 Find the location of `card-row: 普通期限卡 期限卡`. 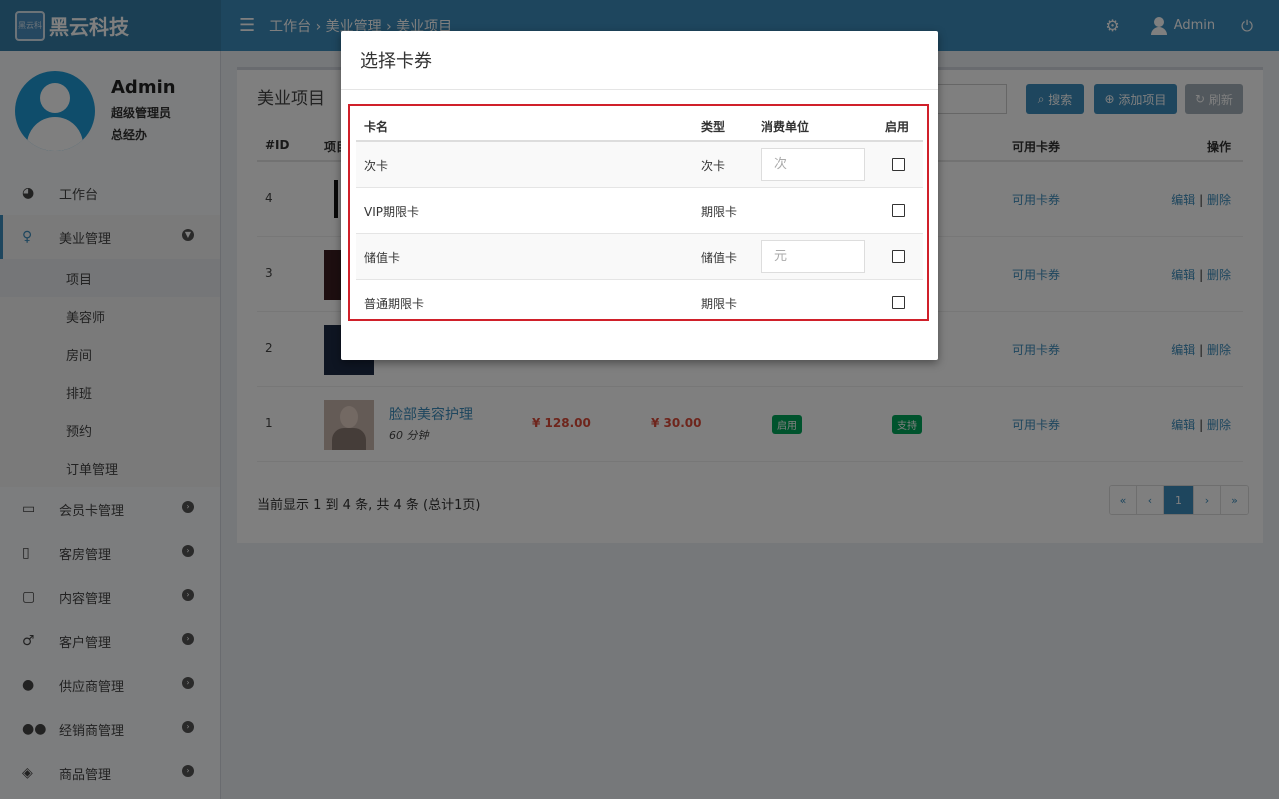

card-row: 普通期限卡 期限卡 is located at coordinates (639, 303).